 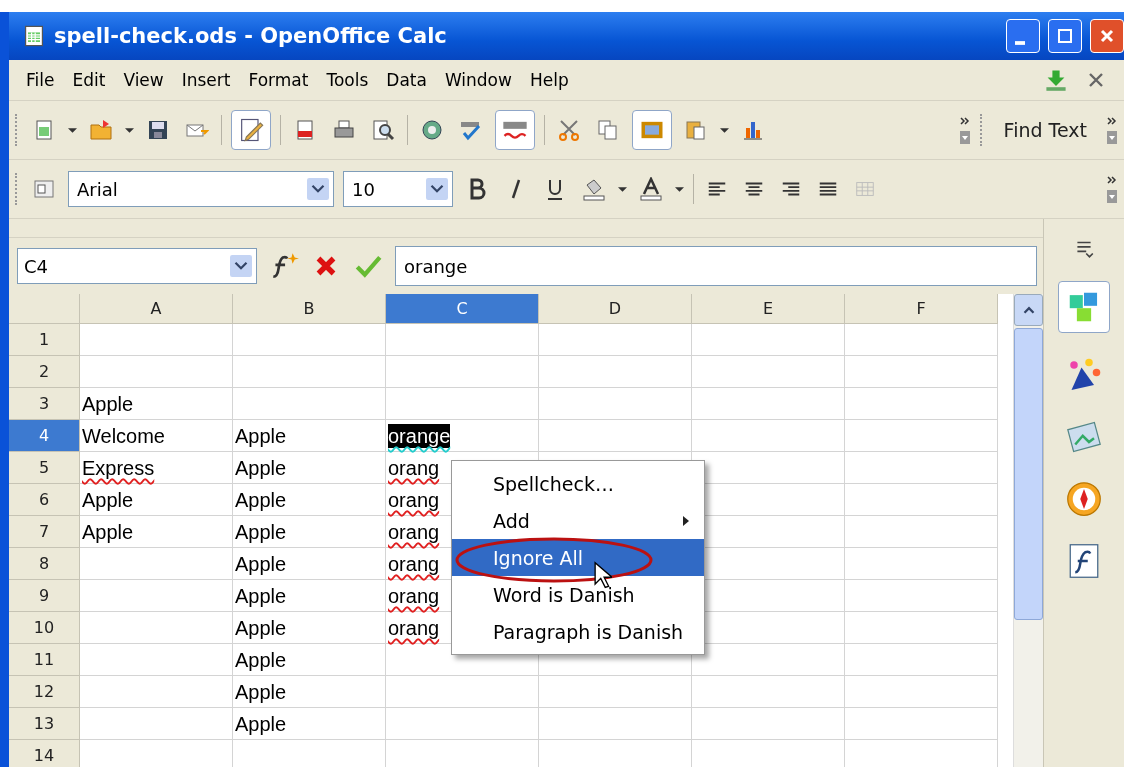 I want to click on column-header: C, so click(x=462, y=309).